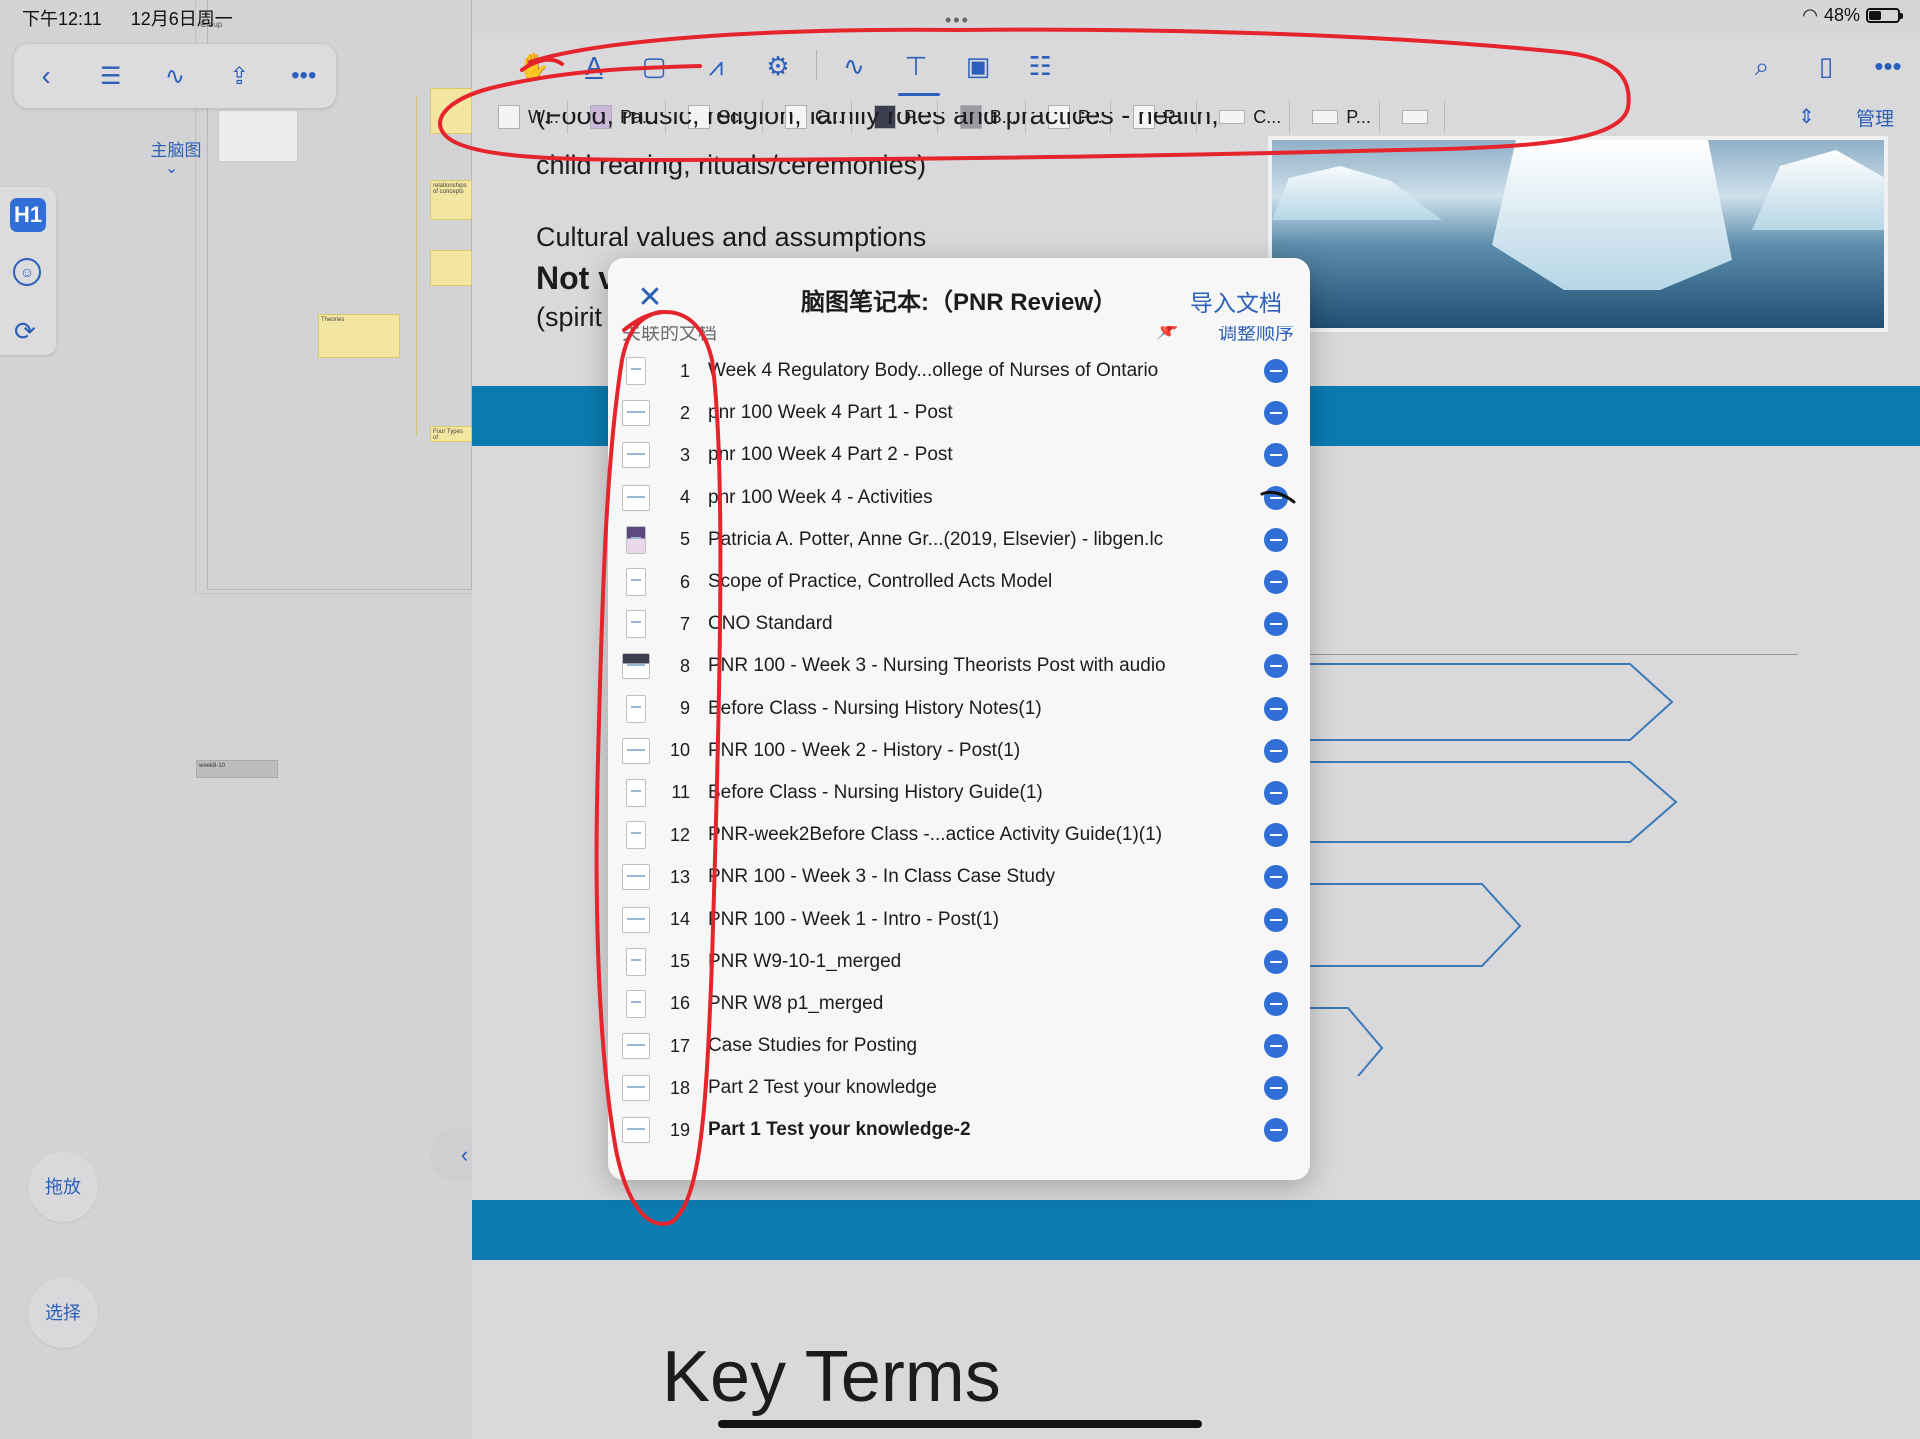 This screenshot has height=1439, width=1920. I want to click on document-title: pnr 100 Week 4 - Activities, so click(820, 497).